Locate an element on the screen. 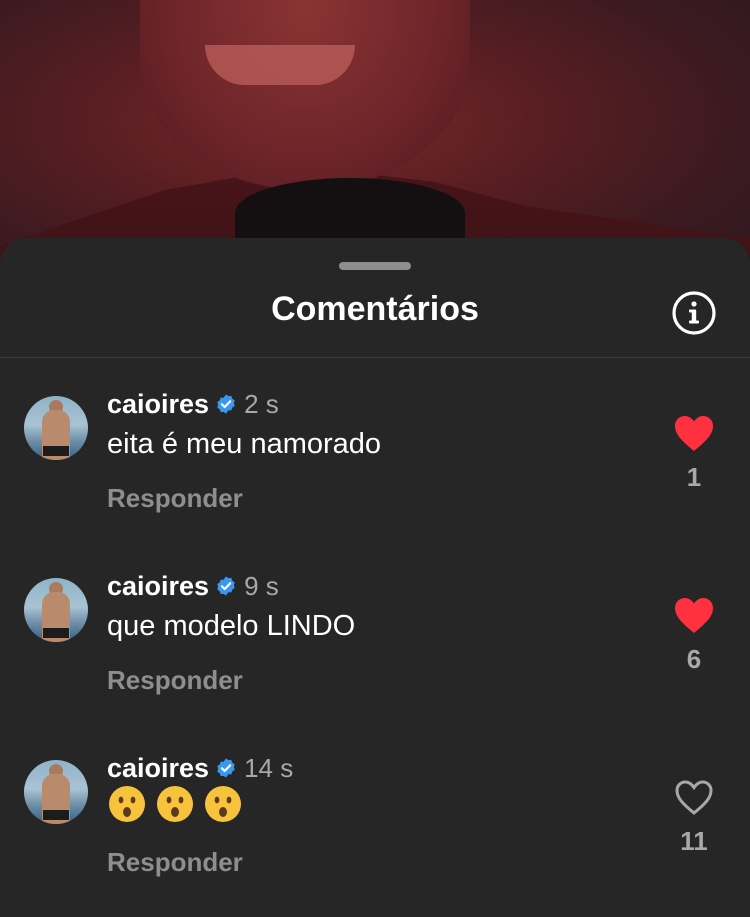 This screenshot has height=917, width=750. comment-text is located at coordinates (175, 804).